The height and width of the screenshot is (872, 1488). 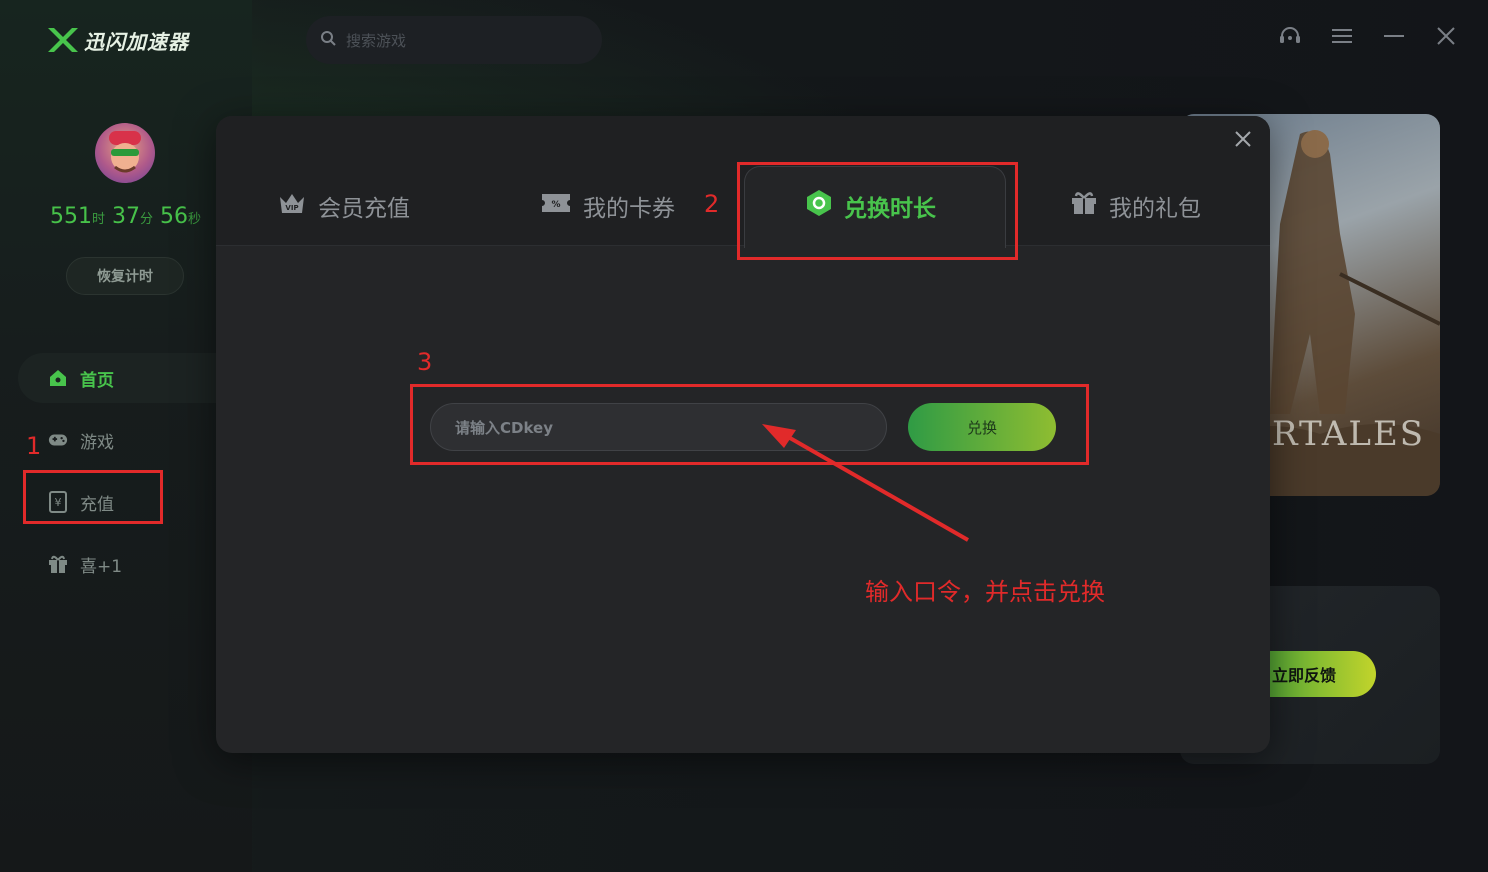 I want to click on avatar-image, so click(x=125, y=152).